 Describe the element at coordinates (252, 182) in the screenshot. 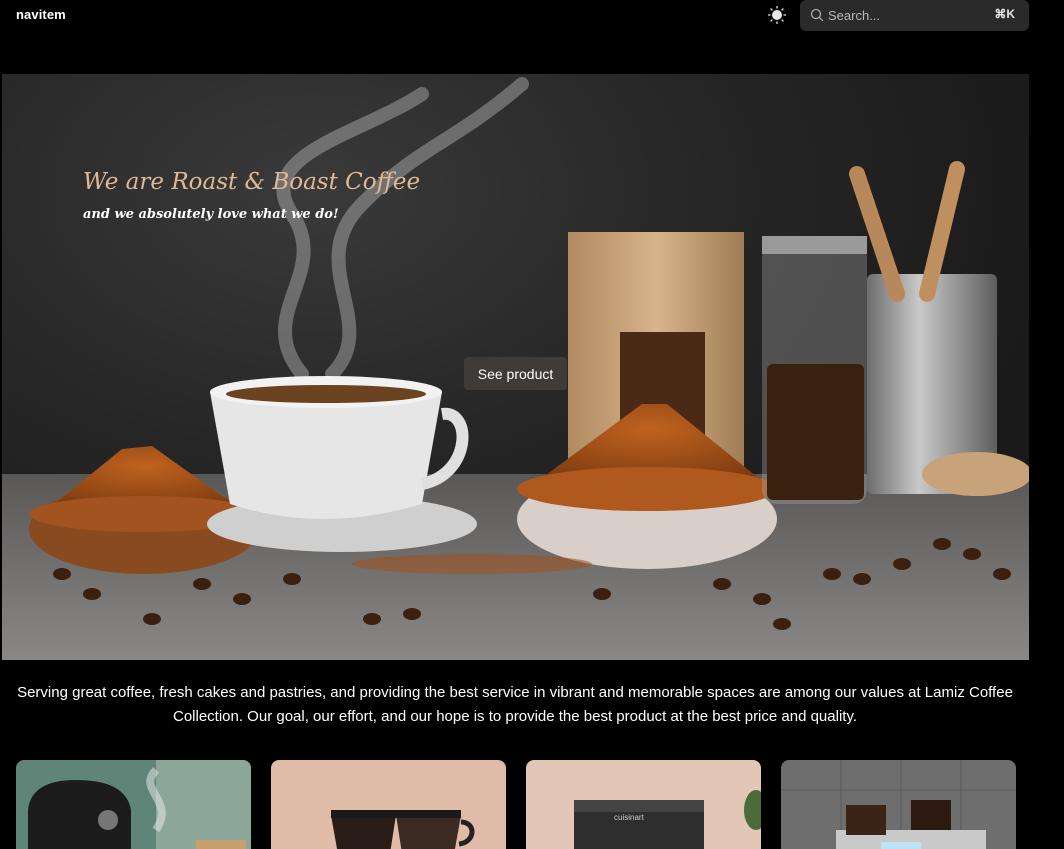

I see `hero-title: We are Roast & Boast Coffee` at that location.